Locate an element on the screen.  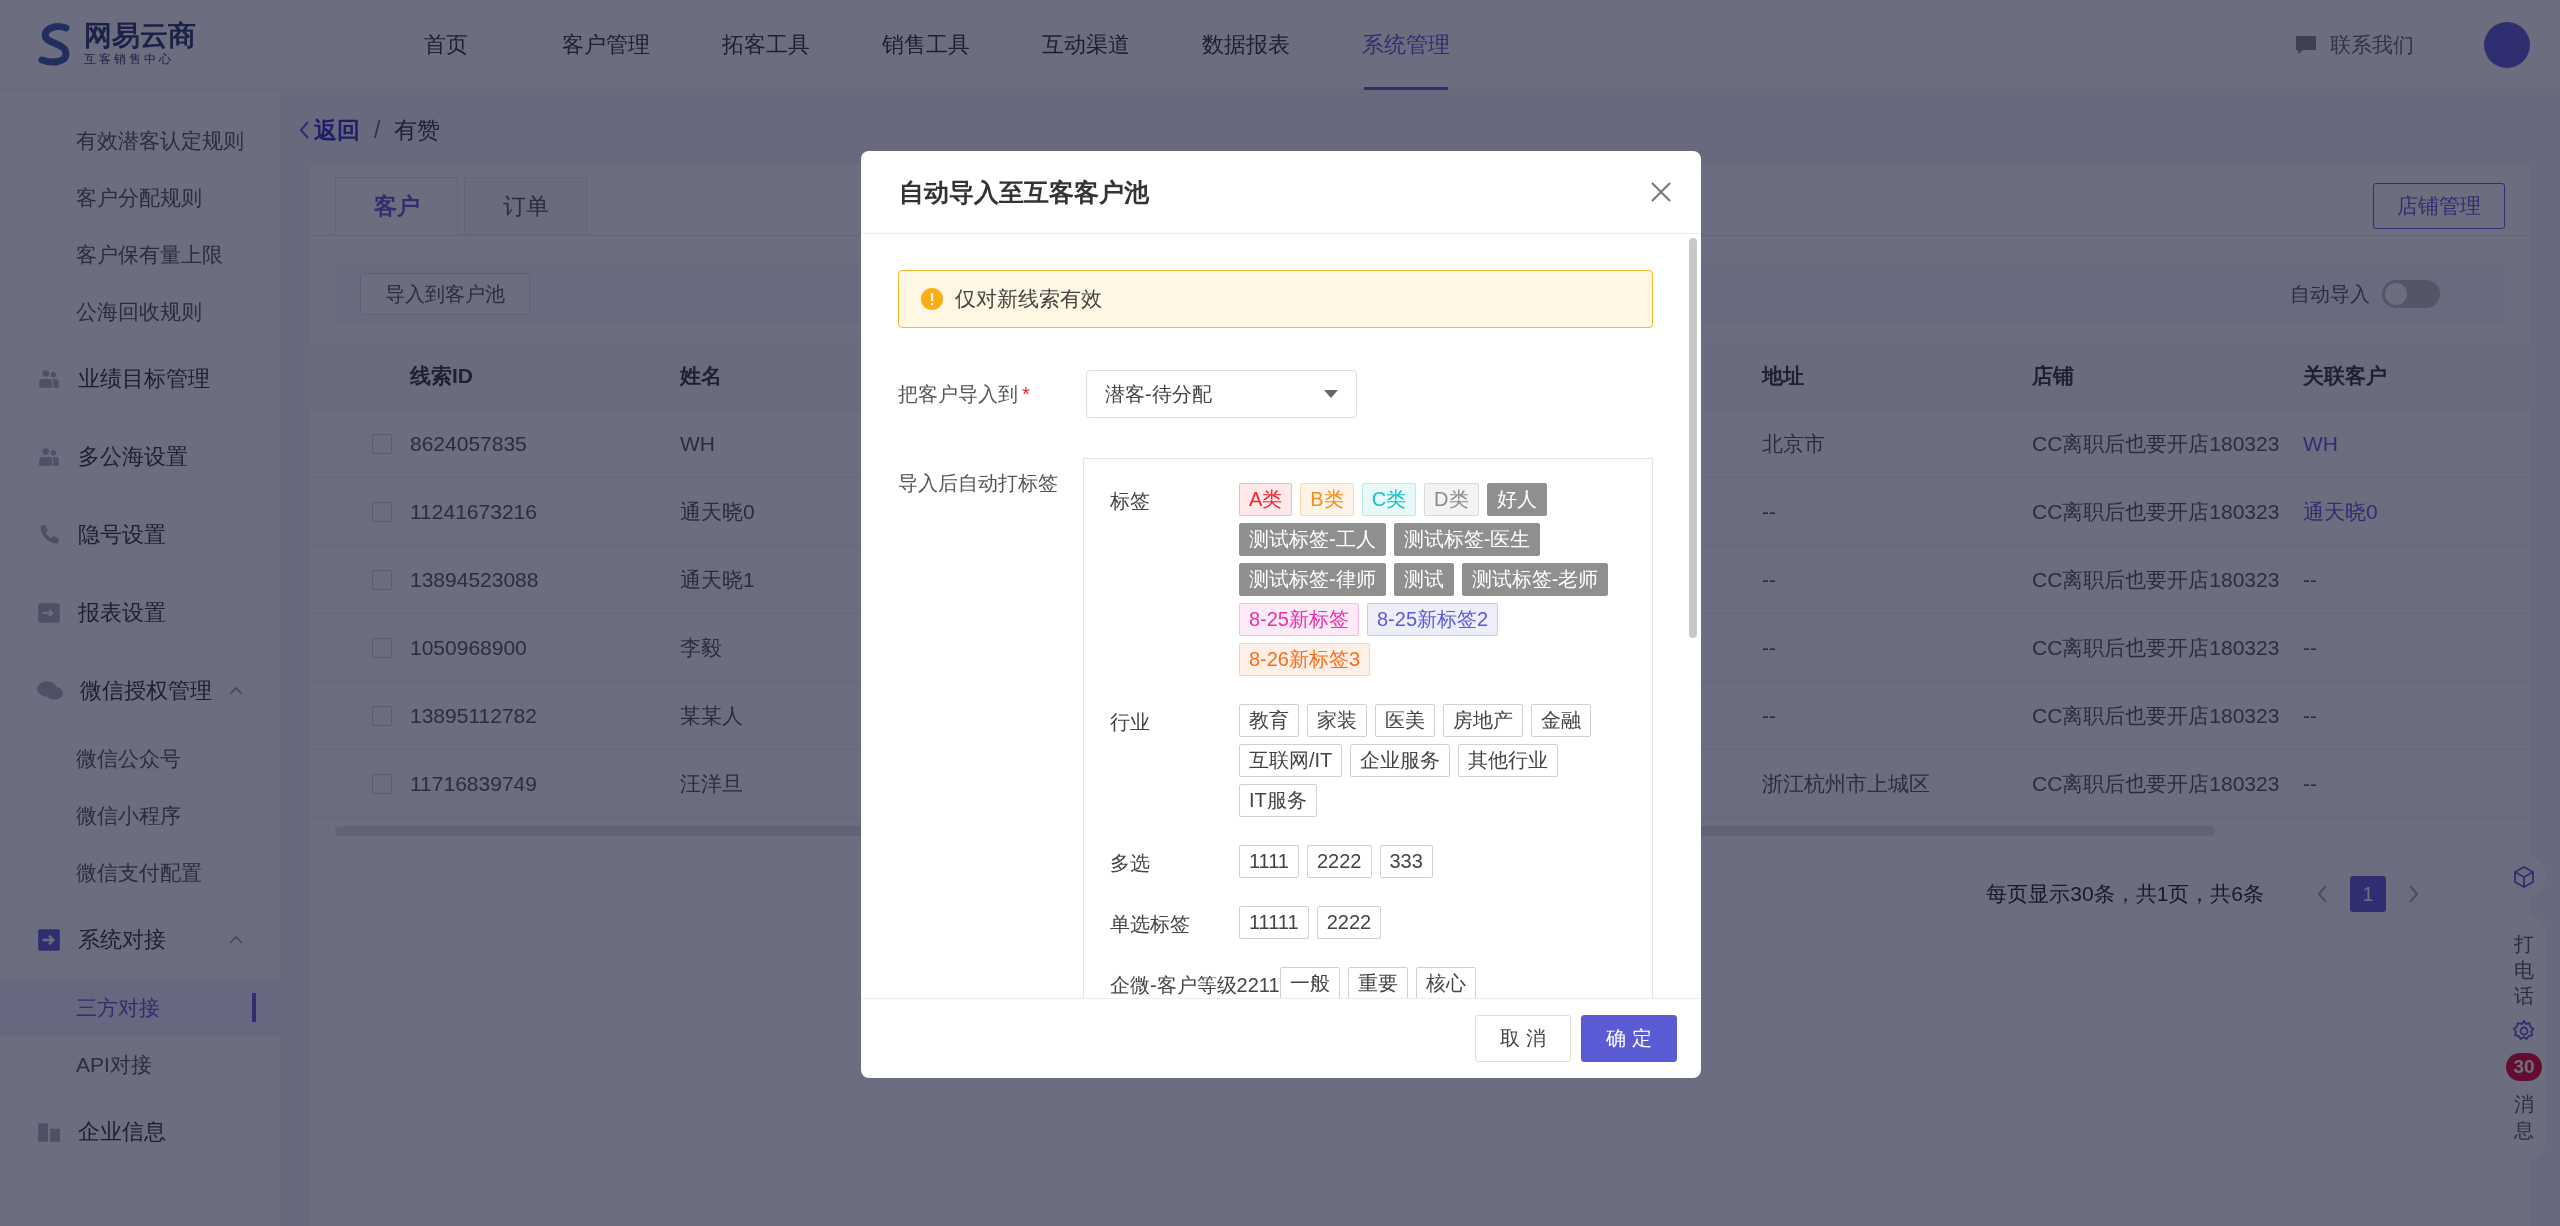
sidebar-group: 业绩目标管理 is located at coordinates (140, 379).